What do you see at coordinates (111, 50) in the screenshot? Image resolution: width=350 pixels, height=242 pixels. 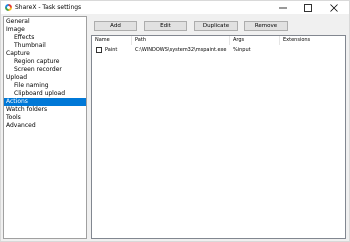 I see `action-name: Paint` at bounding box center [111, 50].